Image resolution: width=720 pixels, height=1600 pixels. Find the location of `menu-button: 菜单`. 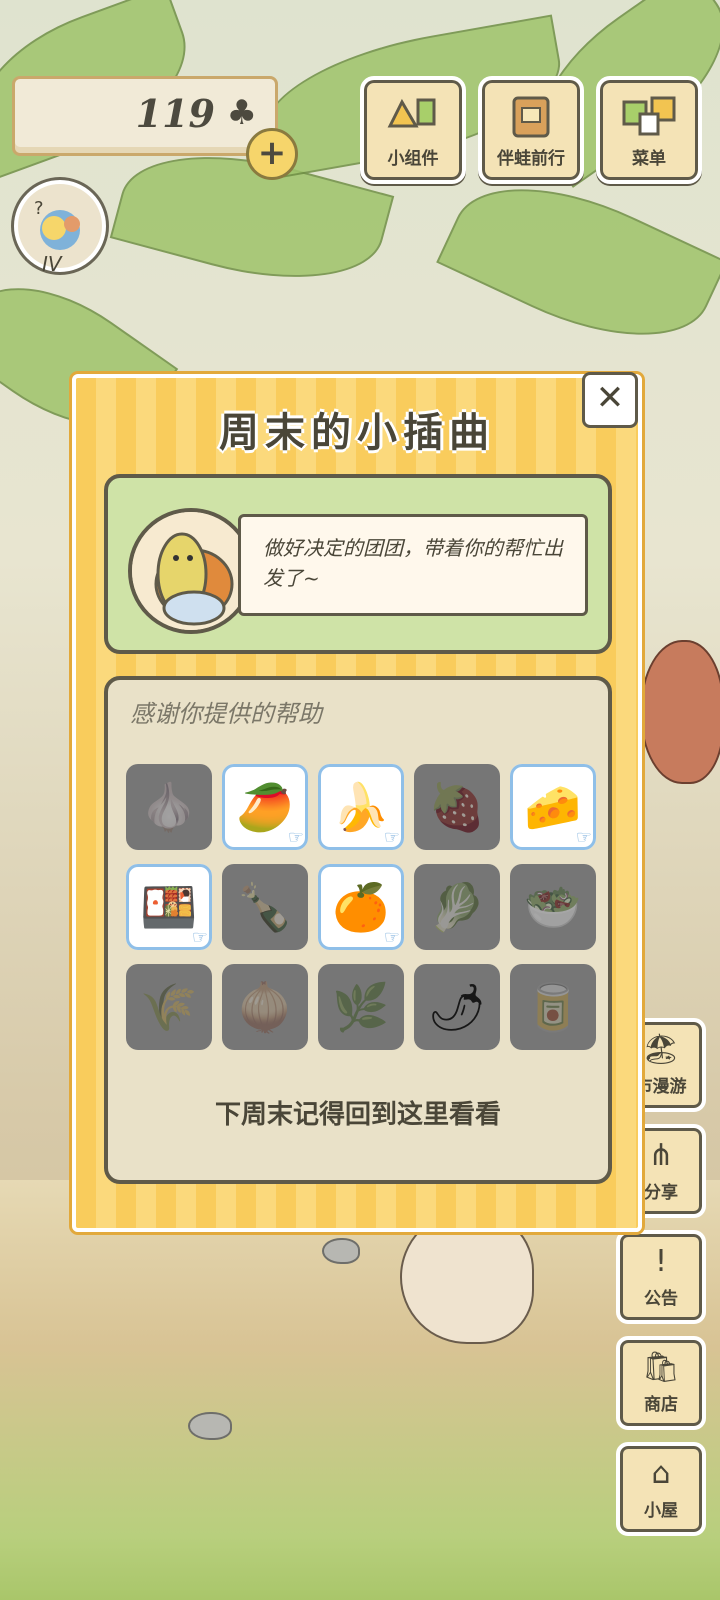

menu-button: 菜单 is located at coordinates (649, 130).